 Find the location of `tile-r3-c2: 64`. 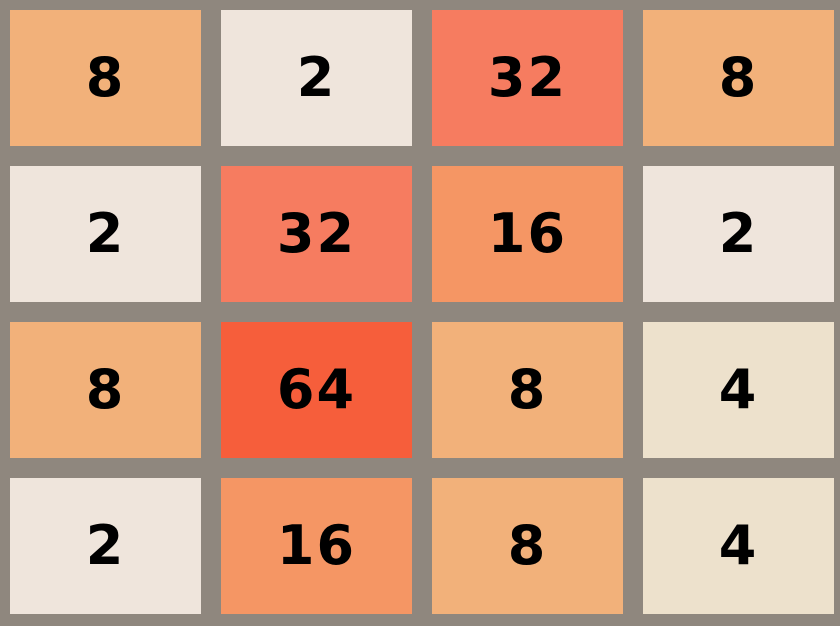

tile-r3-c2: 64 is located at coordinates (316, 390).